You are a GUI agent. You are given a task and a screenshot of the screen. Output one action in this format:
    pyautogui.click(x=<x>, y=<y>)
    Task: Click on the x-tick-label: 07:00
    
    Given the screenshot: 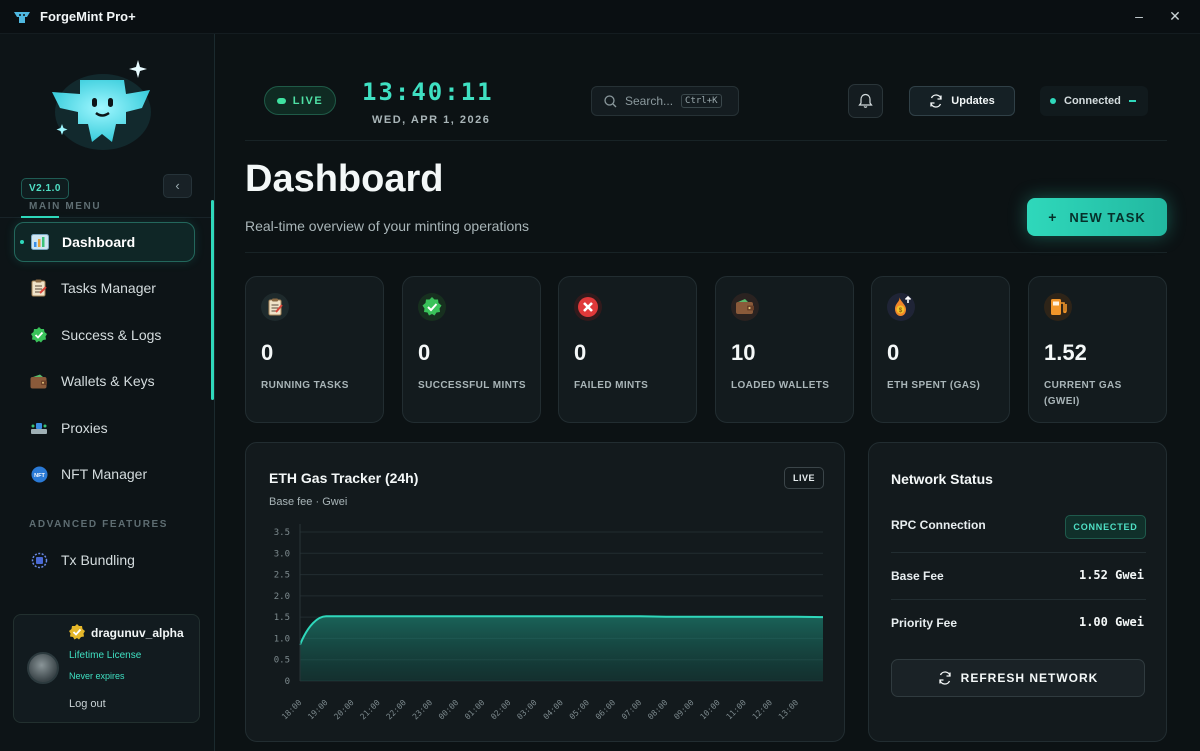 What is the action you would take?
    pyautogui.click(x=632, y=710)
    